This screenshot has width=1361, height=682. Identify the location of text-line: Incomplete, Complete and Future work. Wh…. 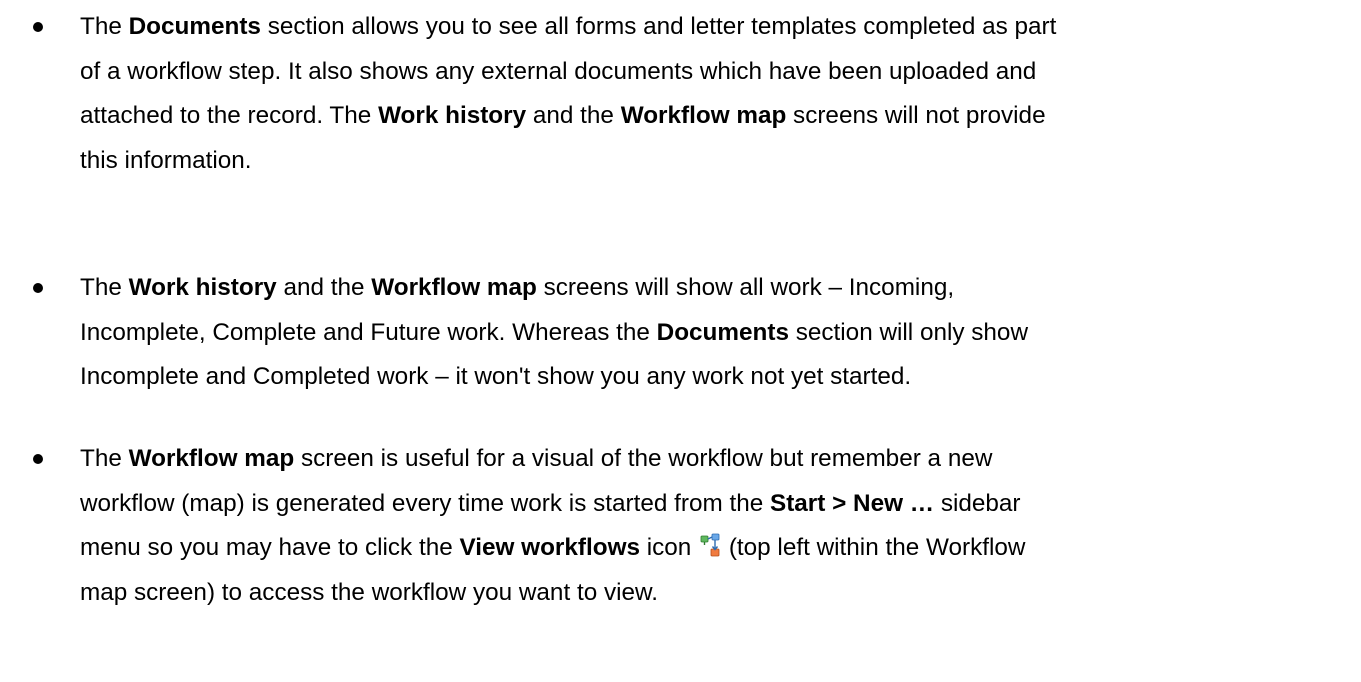
(705, 333).